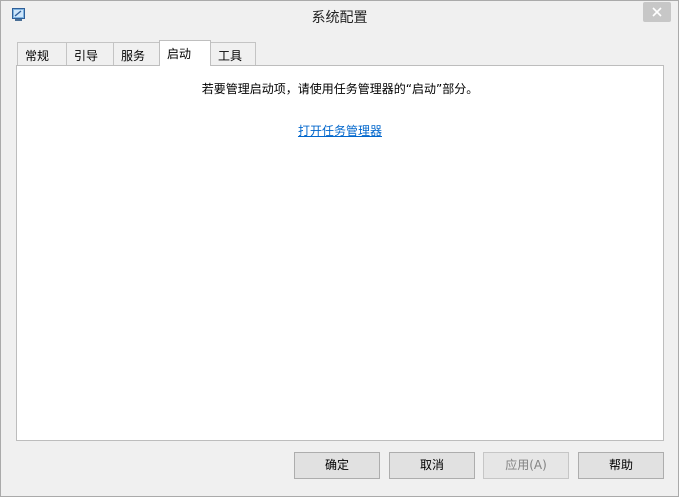 This screenshot has width=679, height=497. What do you see at coordinates (86, 56) in the screenshot?
I see `tab-label: 引导` at bounding box center [86, 56].